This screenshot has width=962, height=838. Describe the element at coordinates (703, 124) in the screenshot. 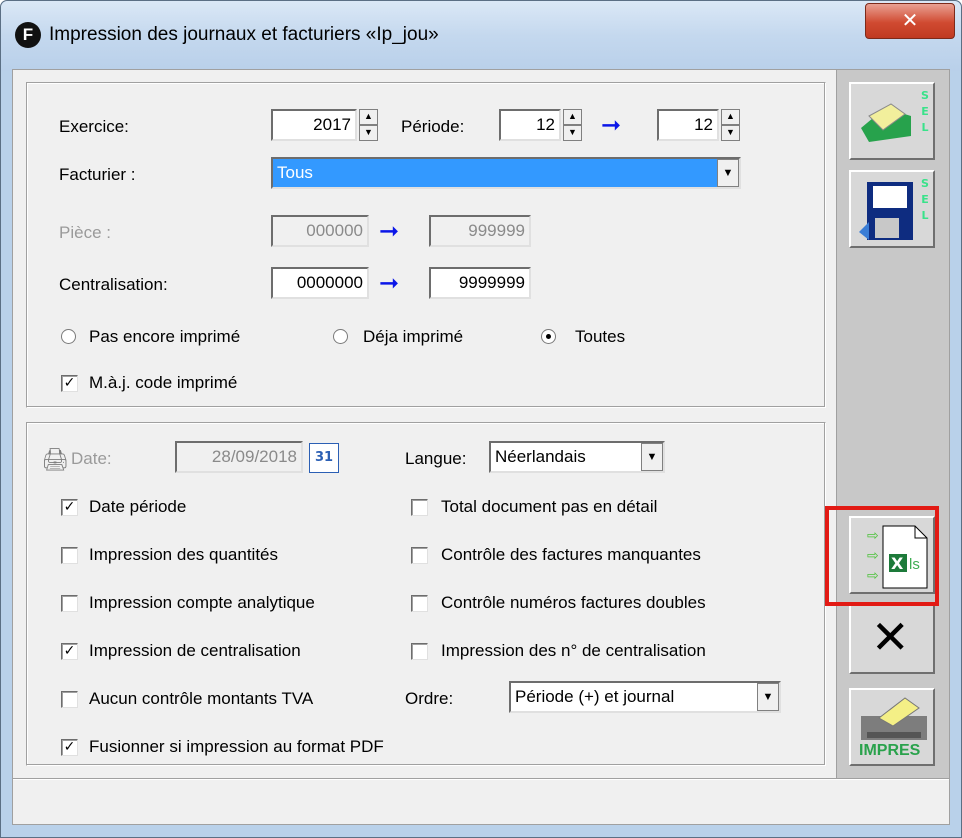

I see `periode-to-value: 12` at that location.